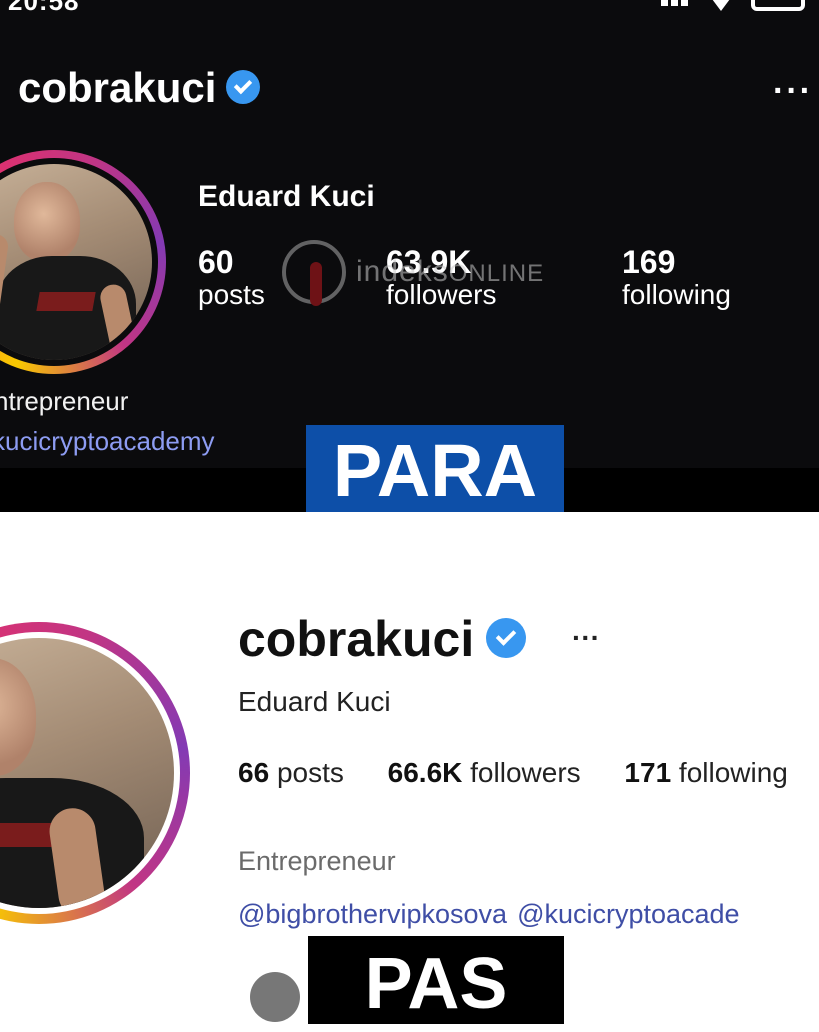 The image size is (819, 1032). What do you see at coordinates (649, 262) in the screenshot?
I see `stat-value: 169` at bounding box center [649, 262].